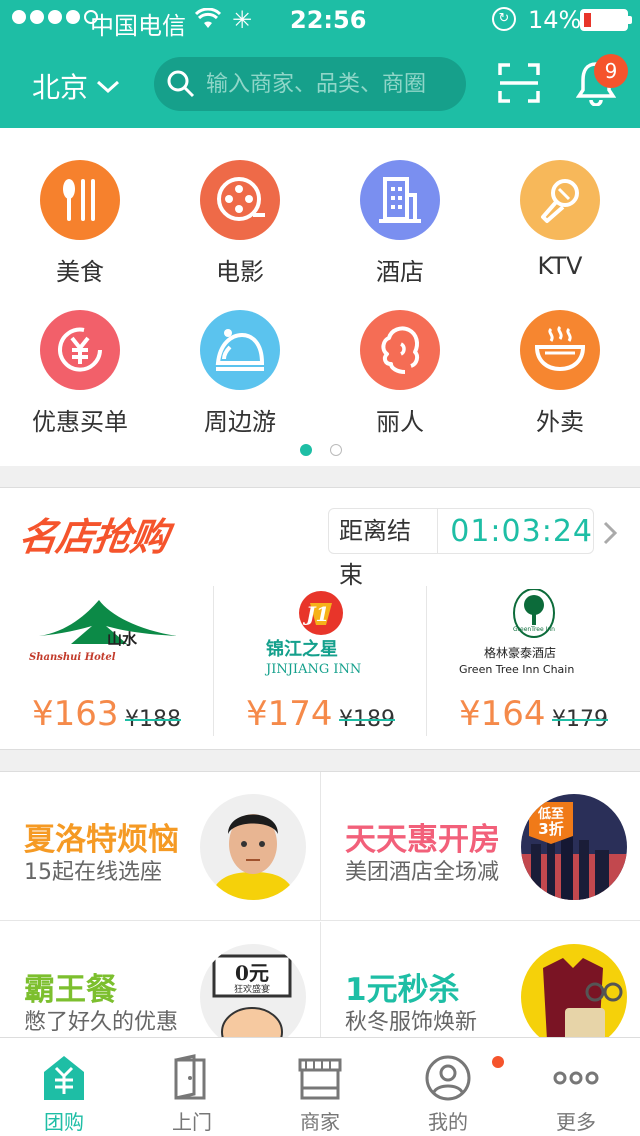  I want to click on actor-portrait-image, so click(253, 847).